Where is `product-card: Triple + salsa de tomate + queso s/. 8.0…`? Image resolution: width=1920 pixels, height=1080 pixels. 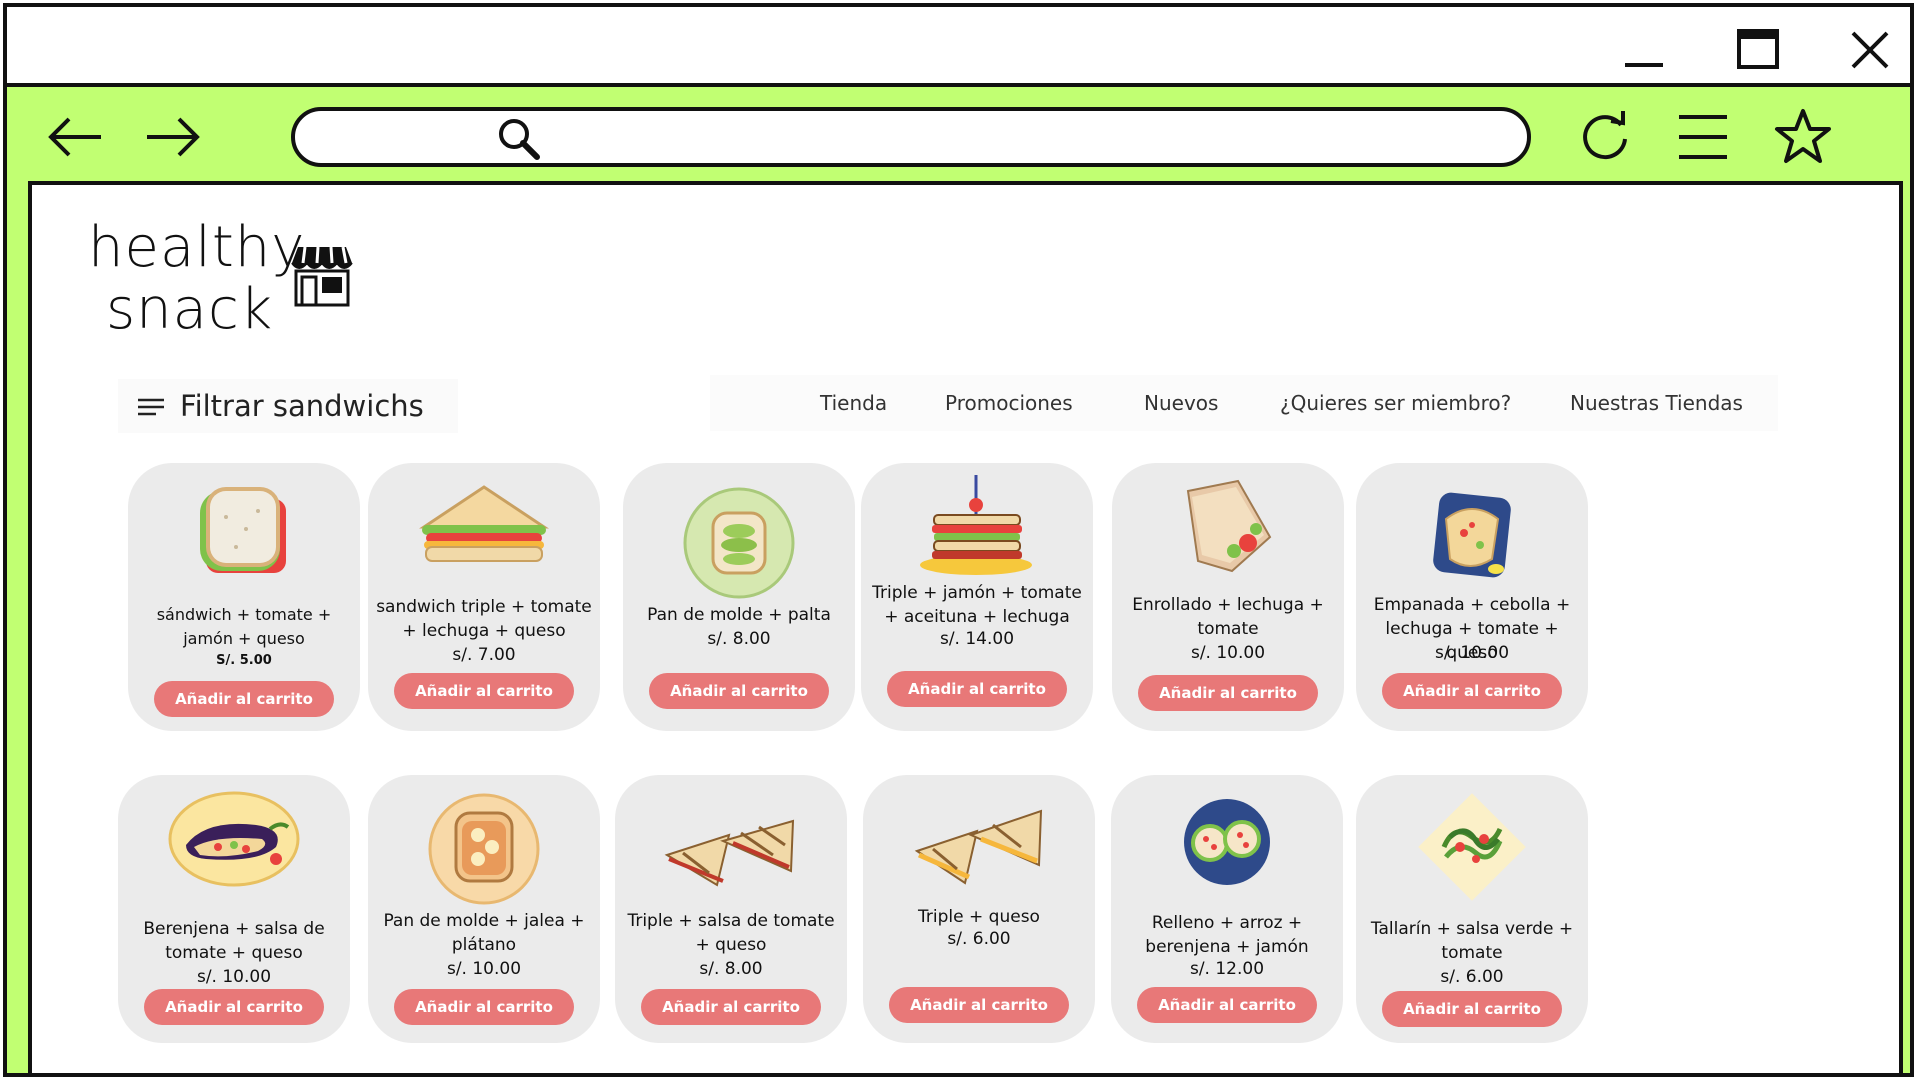
product-card: Triple + salsa de tomate + queso s/. 8.0… is located at coordinates (731, 909).